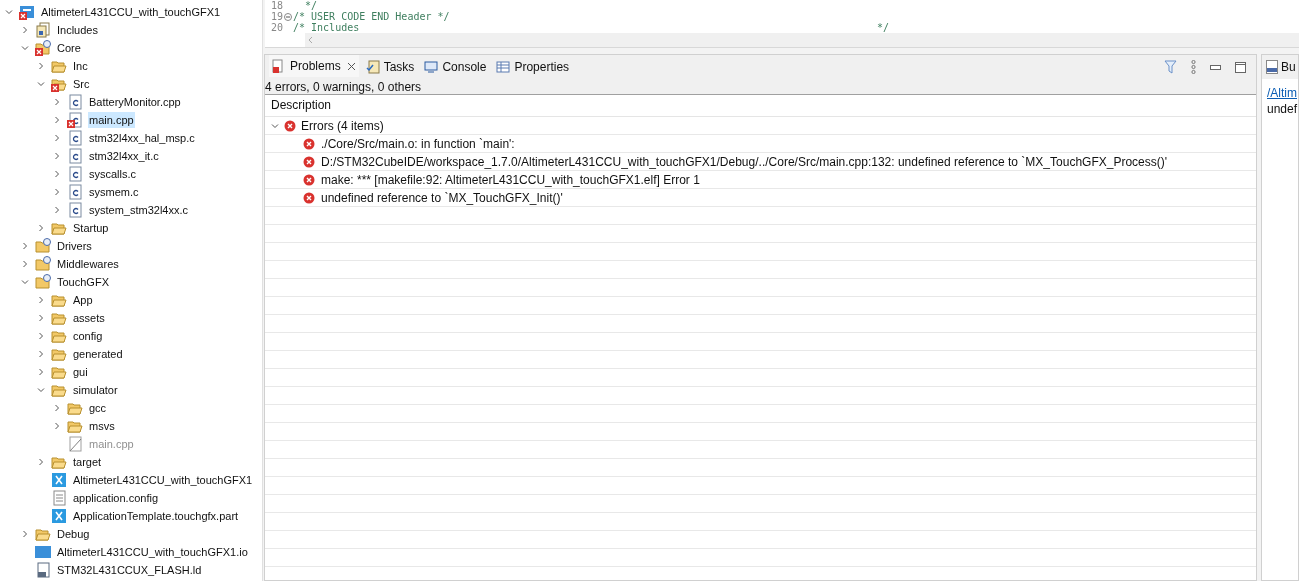 The height and width of the screenshot is (581, 1299). What do you see at coordinates (69, 48) in the screenshot?
I see `tree-item: Core` at bounding box center [69, 48].